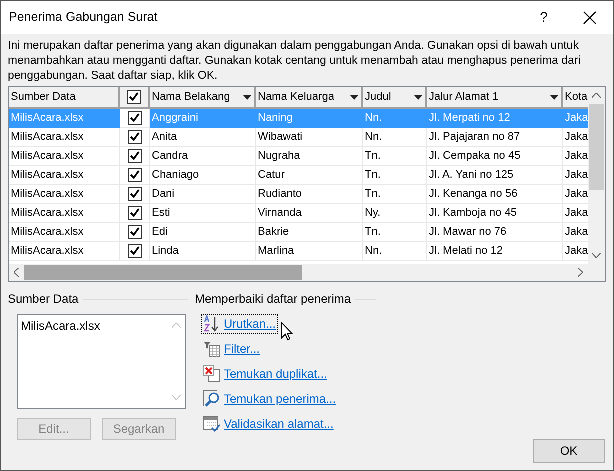 The height and width of the screenshot is (471, 614). What do you see at coordinates (569, 451) in the screenshot?
I see `ok-button: OK` at bounding box center [569, 451].